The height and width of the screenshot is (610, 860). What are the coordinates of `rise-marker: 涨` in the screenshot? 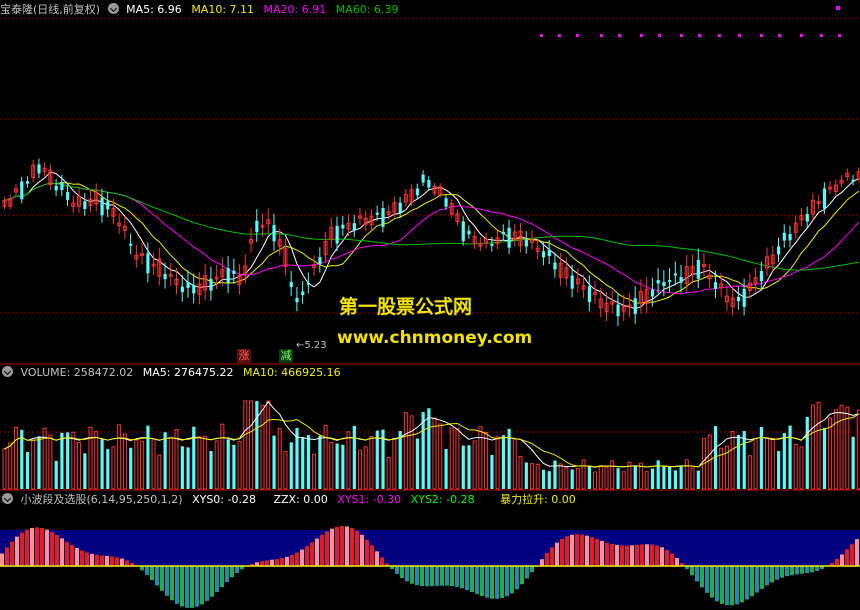 It's located at (244, 356).